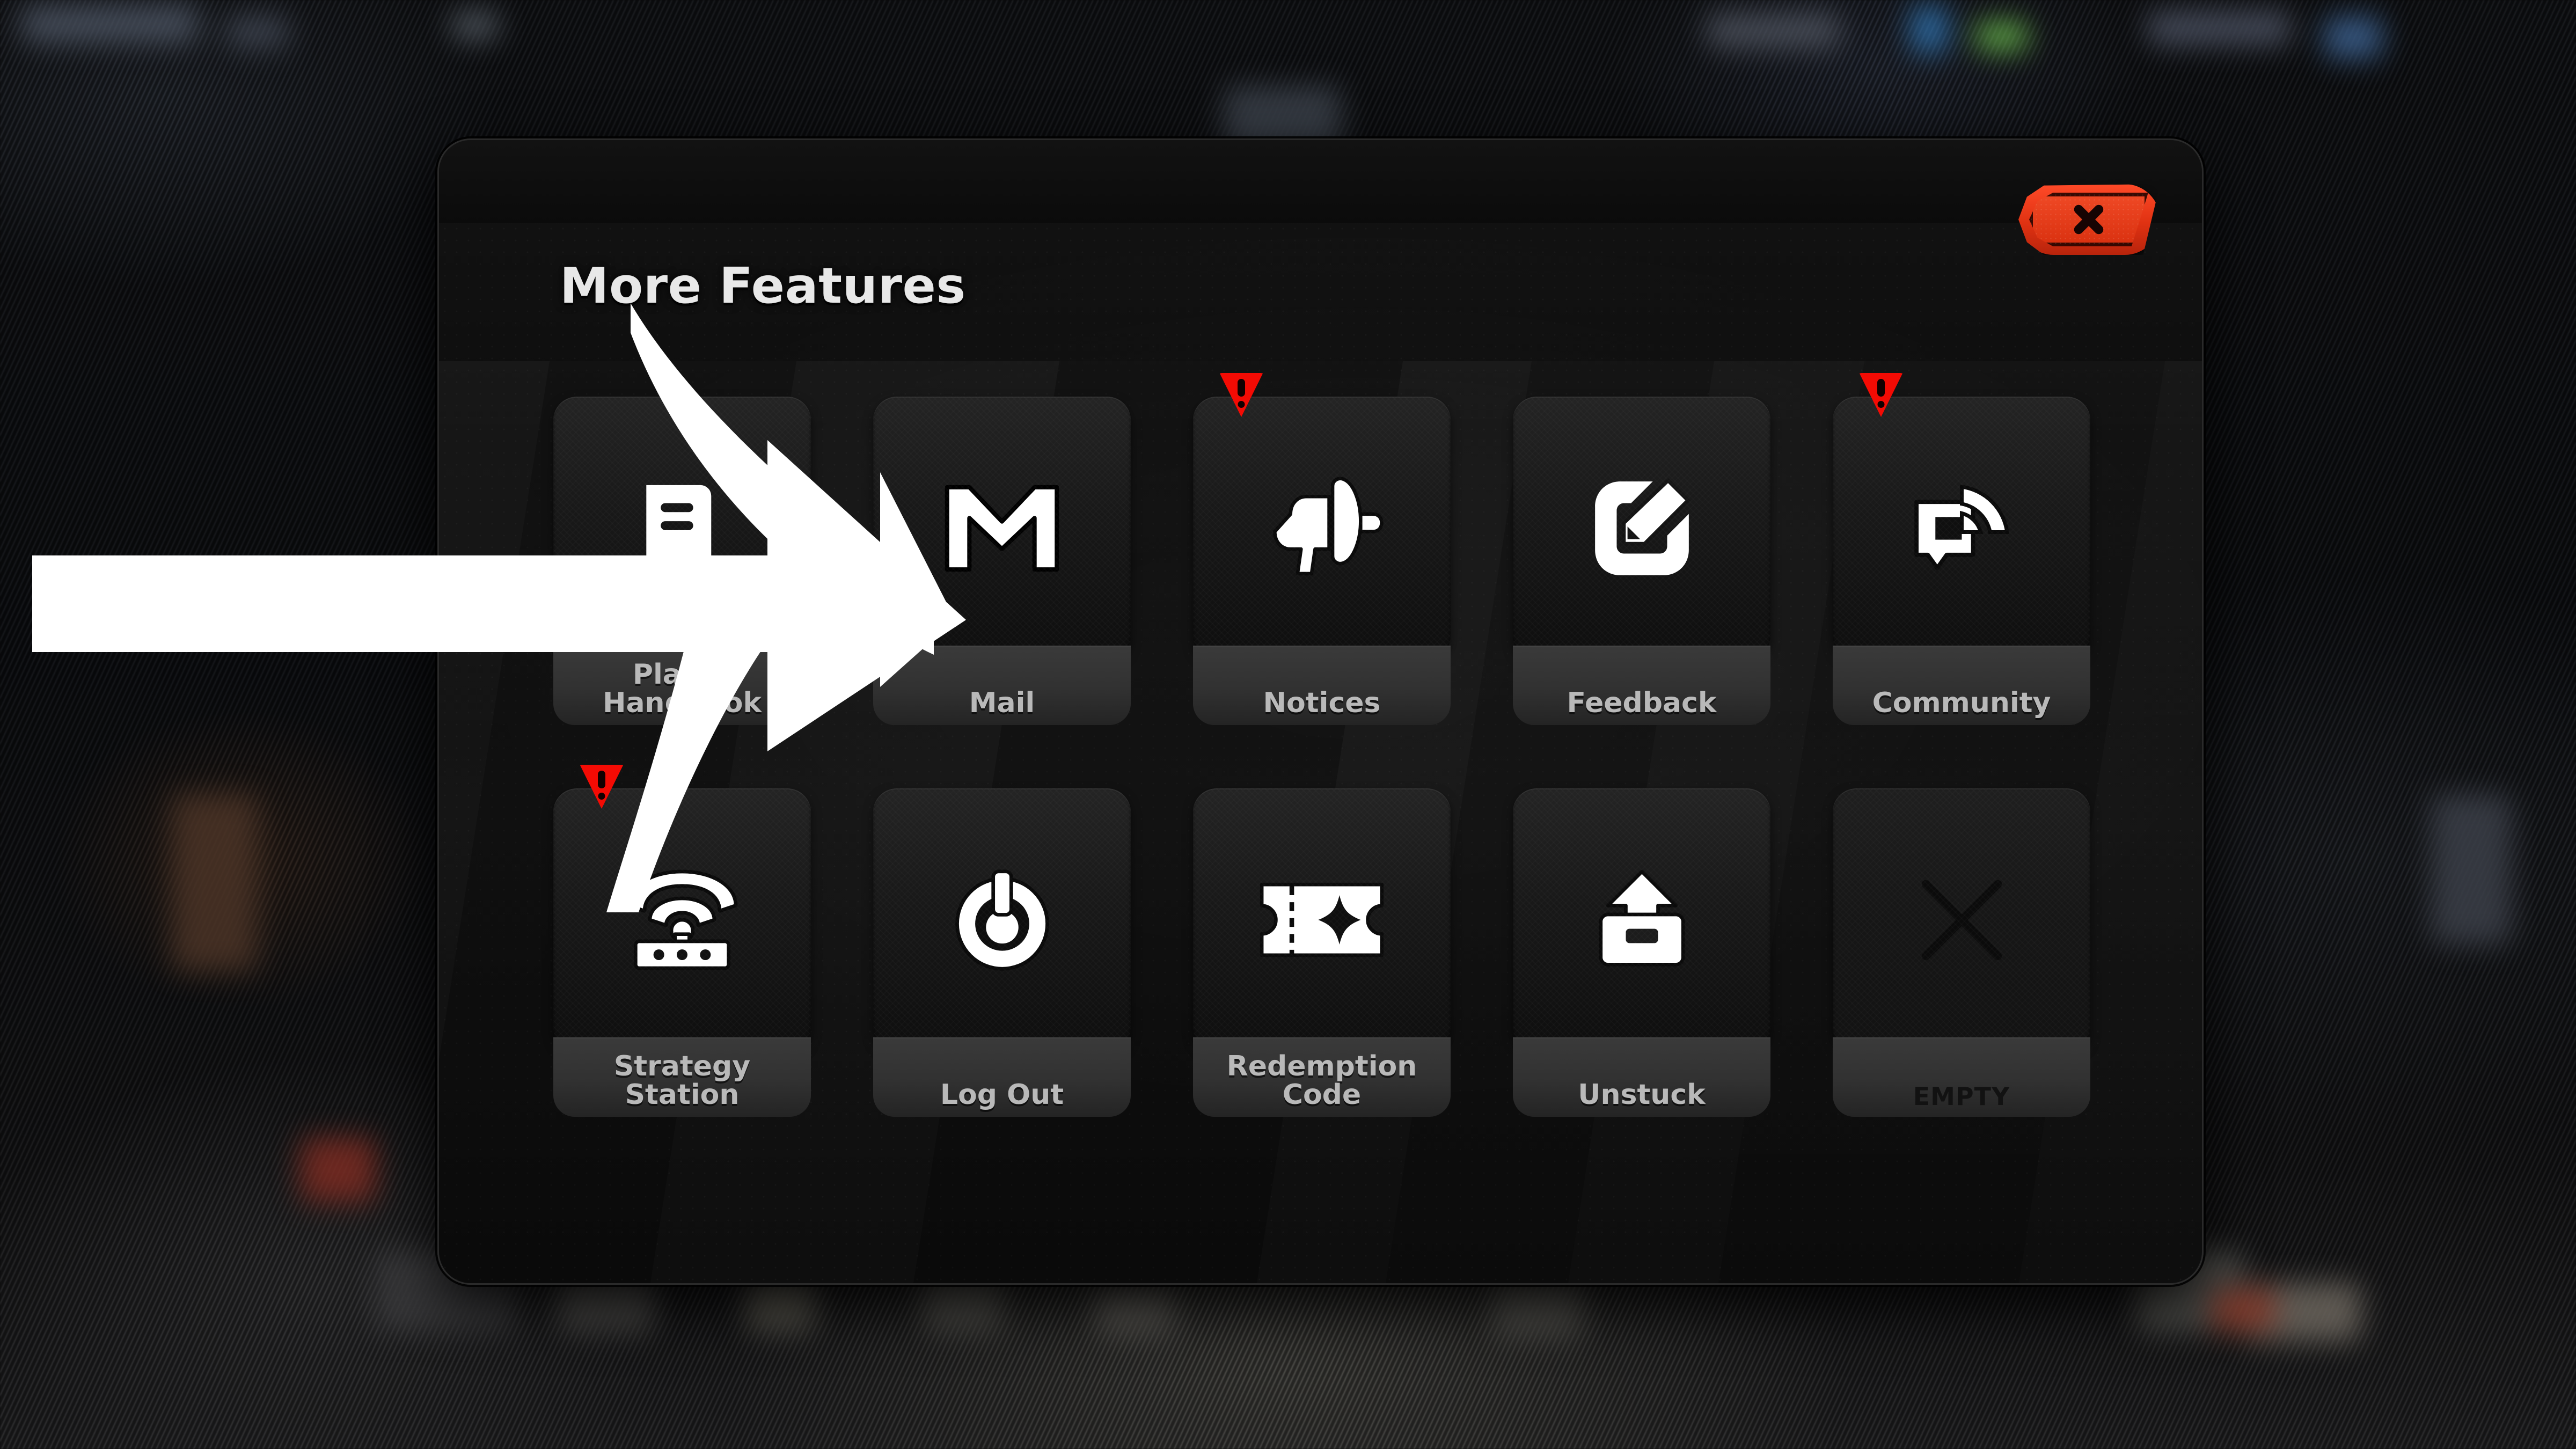 The width and height of the screenshot is (2576, 1449). I want to click on tile-community: Community, so click(1961, 567).